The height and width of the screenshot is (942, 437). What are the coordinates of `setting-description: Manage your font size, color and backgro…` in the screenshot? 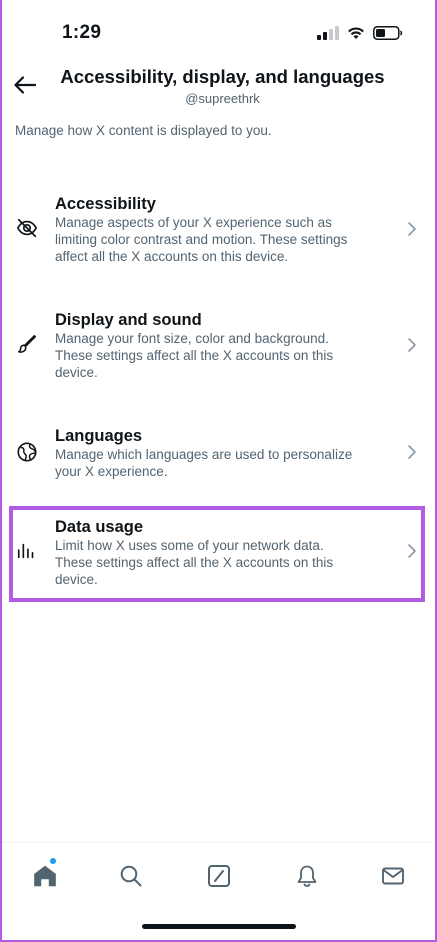 It's located at (194, 355).